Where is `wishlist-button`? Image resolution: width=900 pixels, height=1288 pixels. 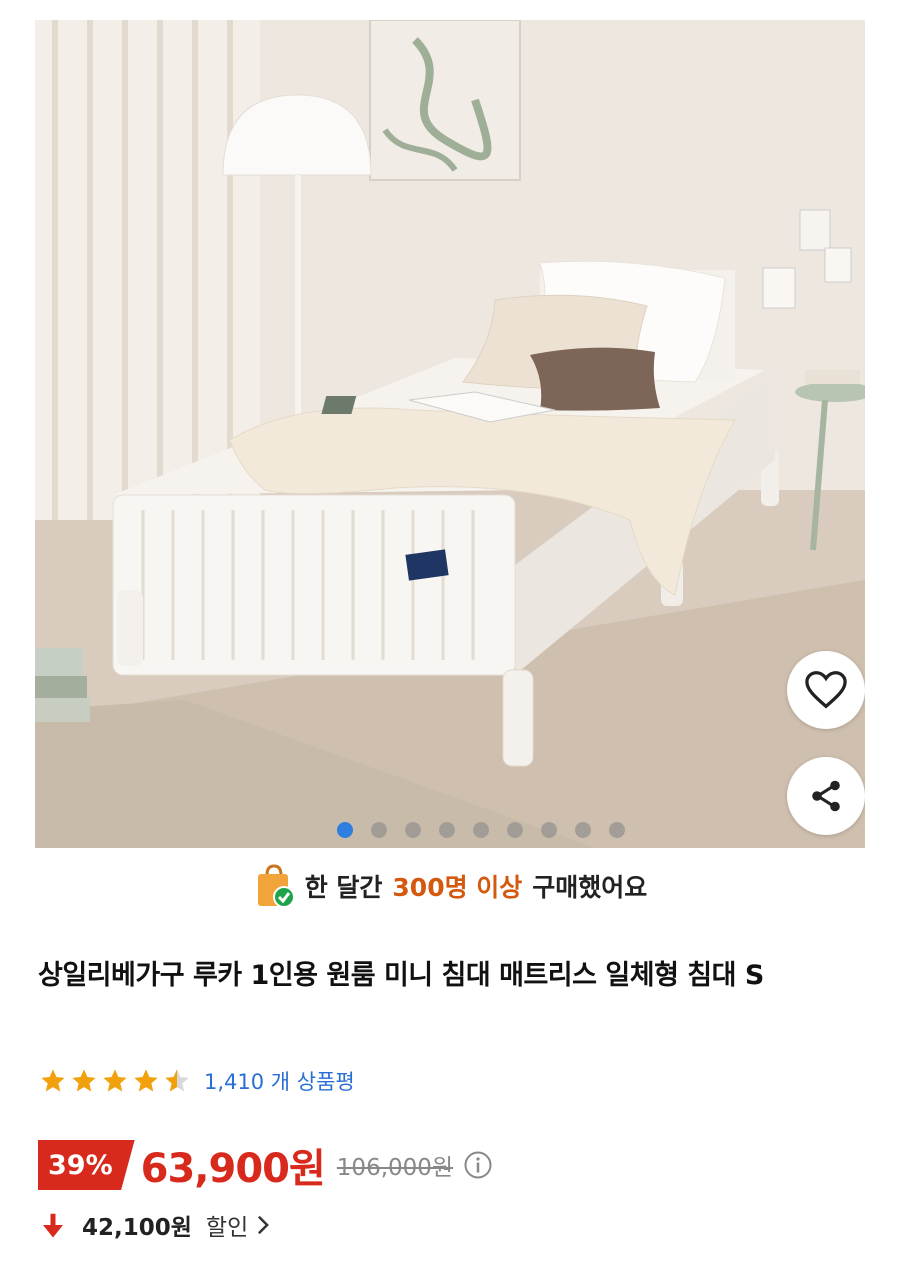
wishlist-button is located at coordinates (826, 690).